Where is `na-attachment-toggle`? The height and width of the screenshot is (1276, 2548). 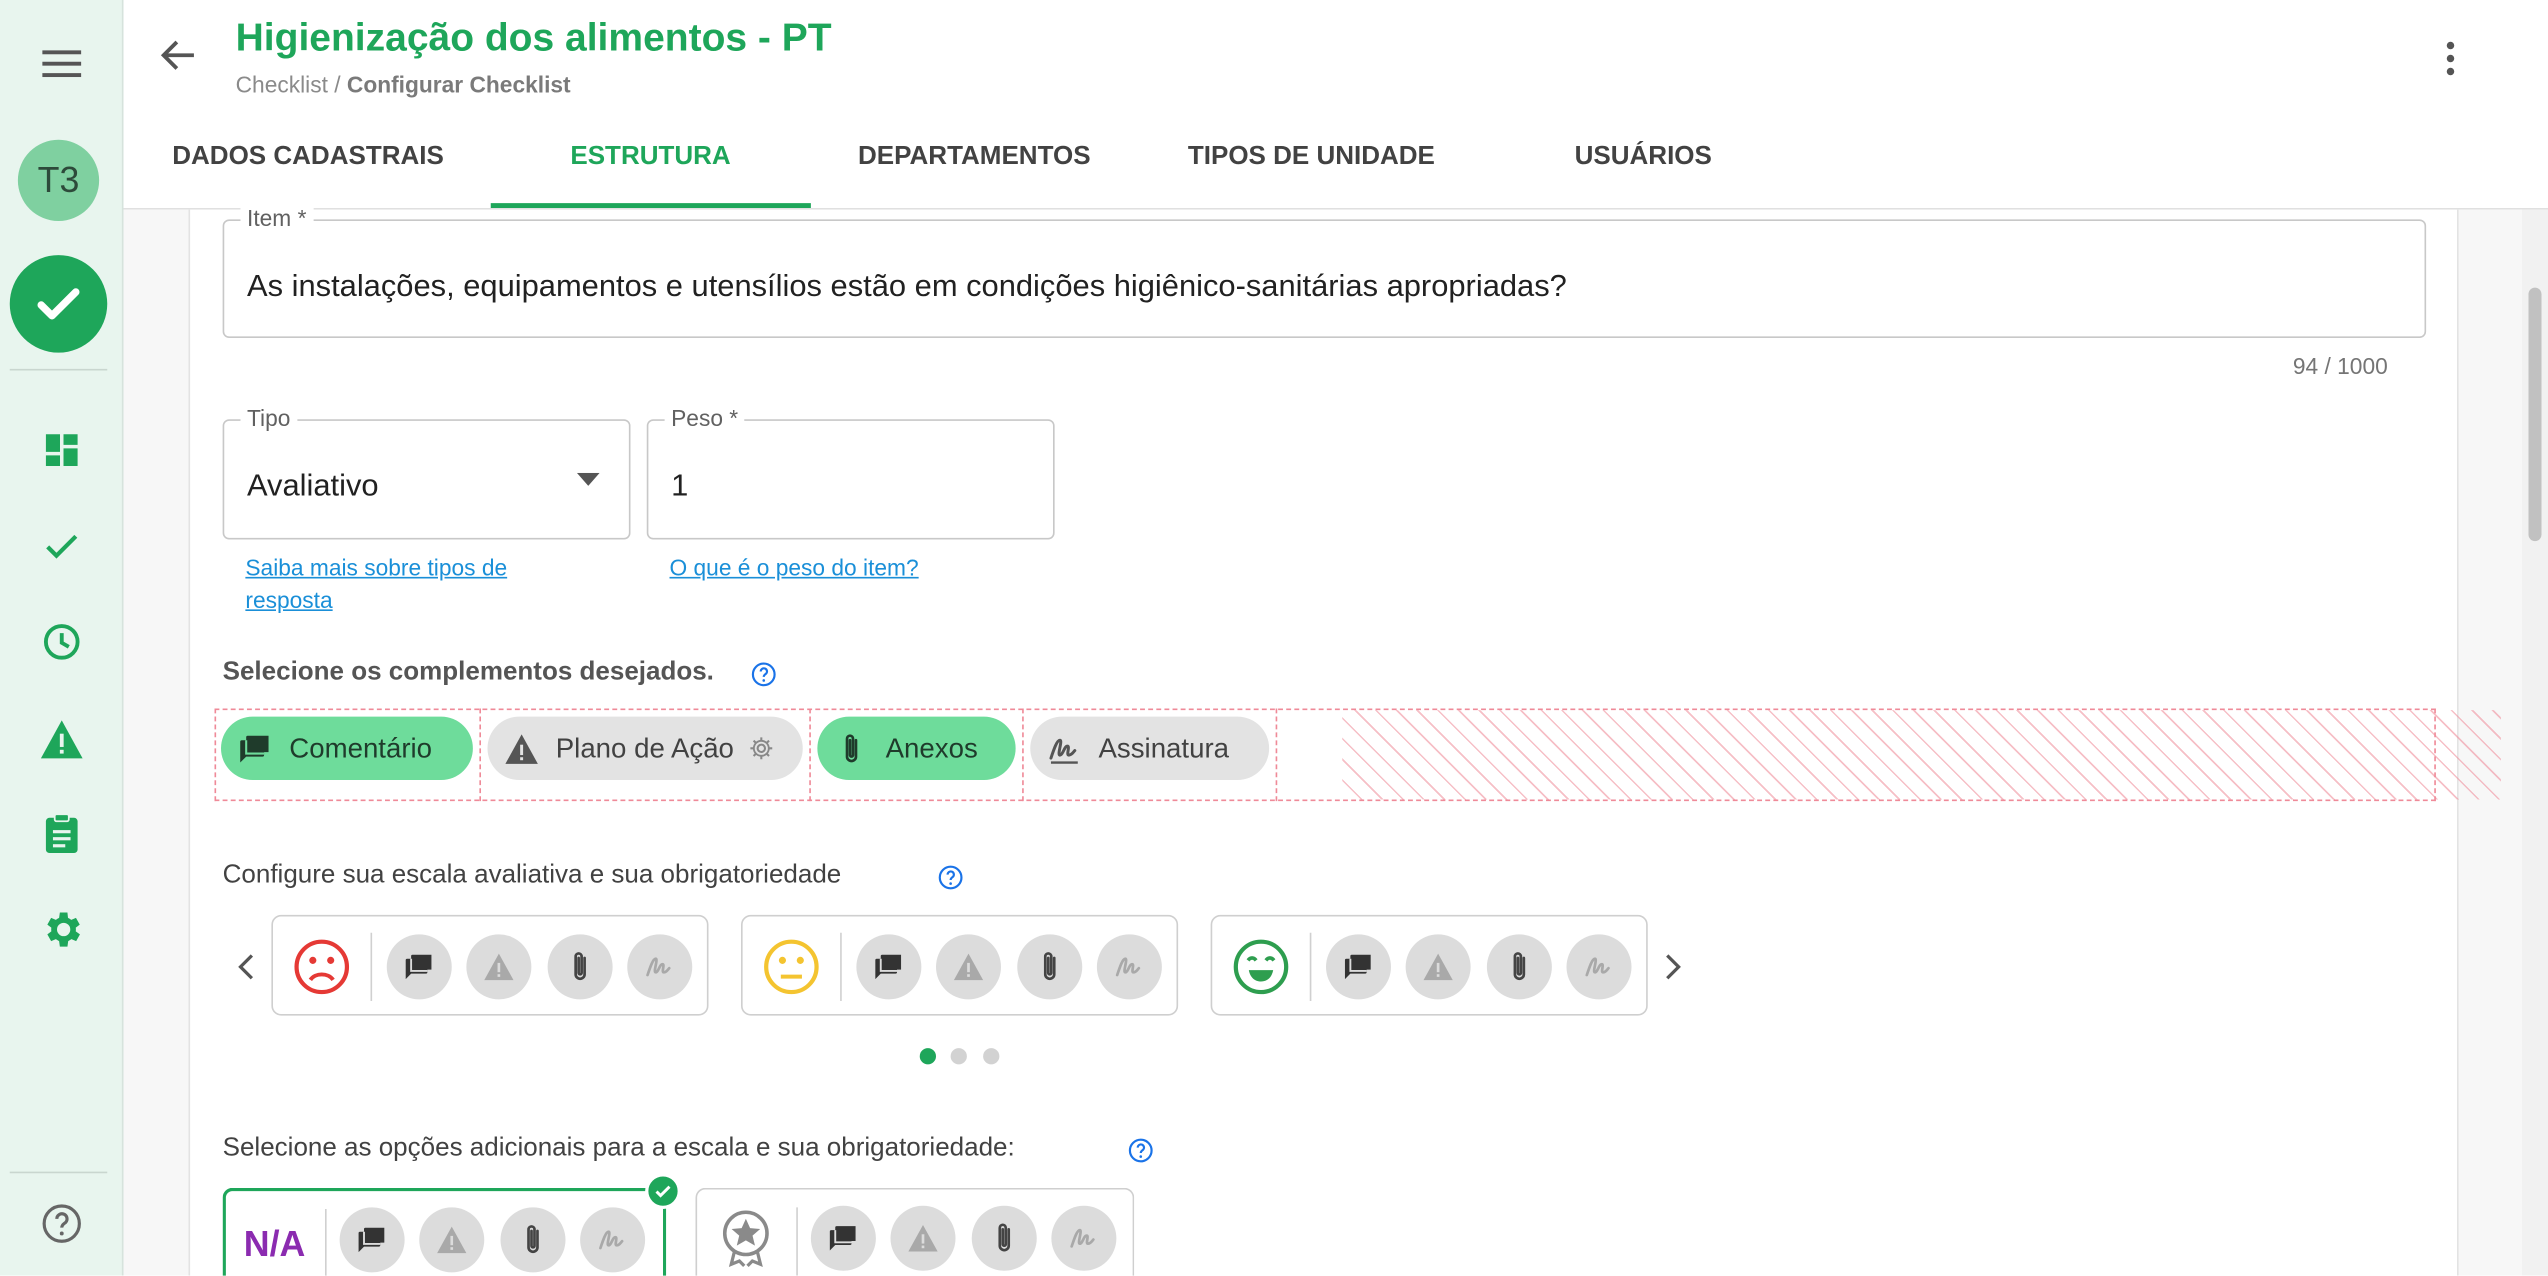
na-attachment-toggle is located at coordinates (533, 1240).